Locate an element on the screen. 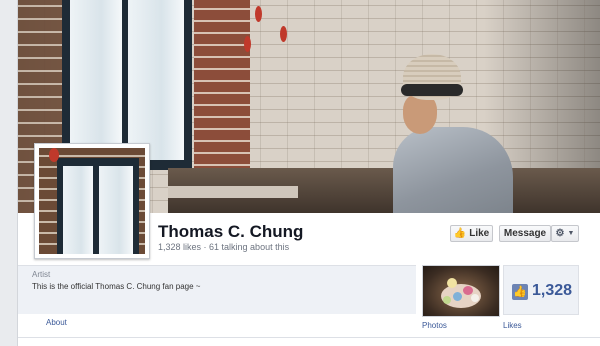  likes-box: 👍 1,328 is located at coordinates (541, 290).